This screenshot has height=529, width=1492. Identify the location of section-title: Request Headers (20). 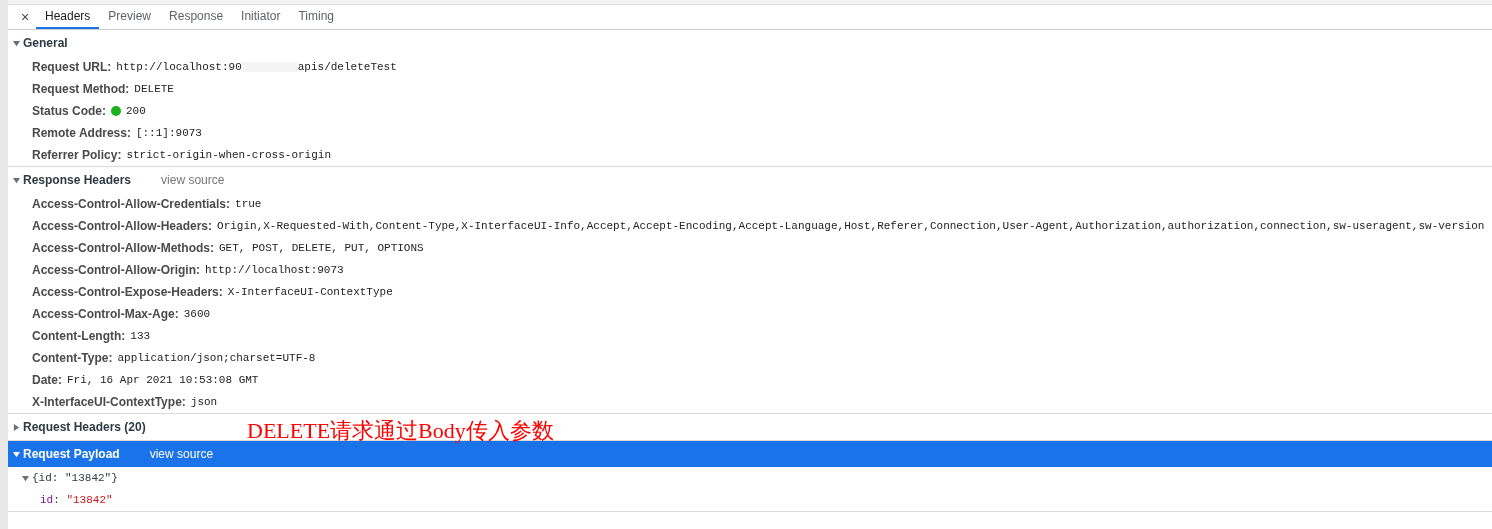
(84, 427).